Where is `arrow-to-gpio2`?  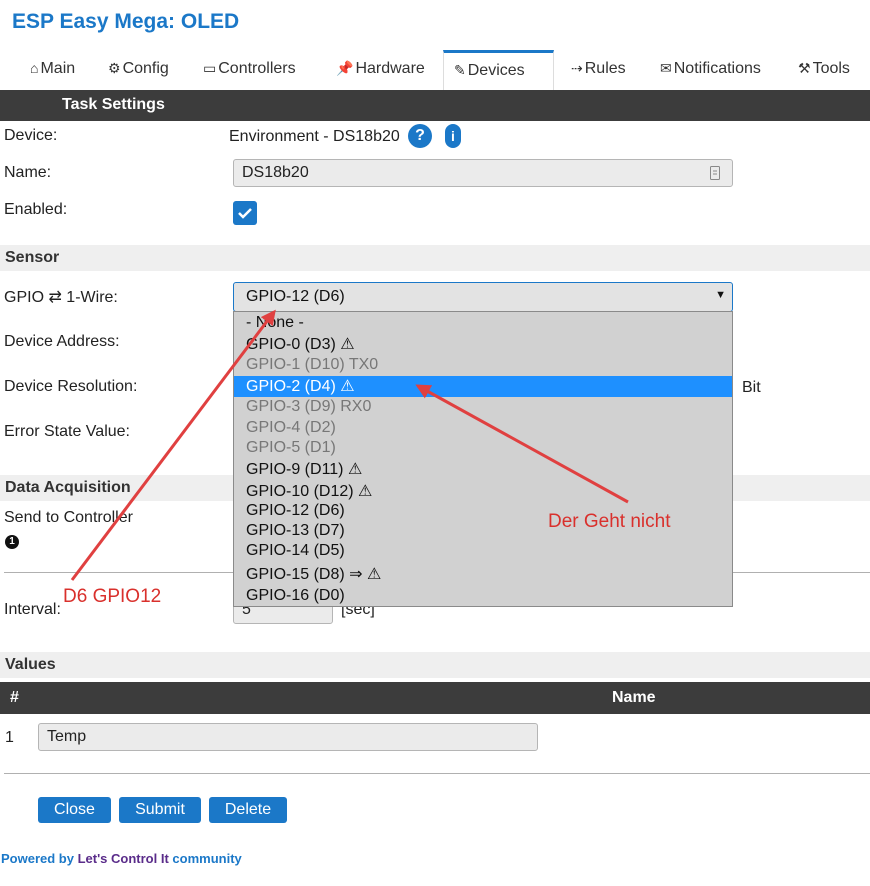
arrow-to-gpio2 is located at coordinates (522, 444).